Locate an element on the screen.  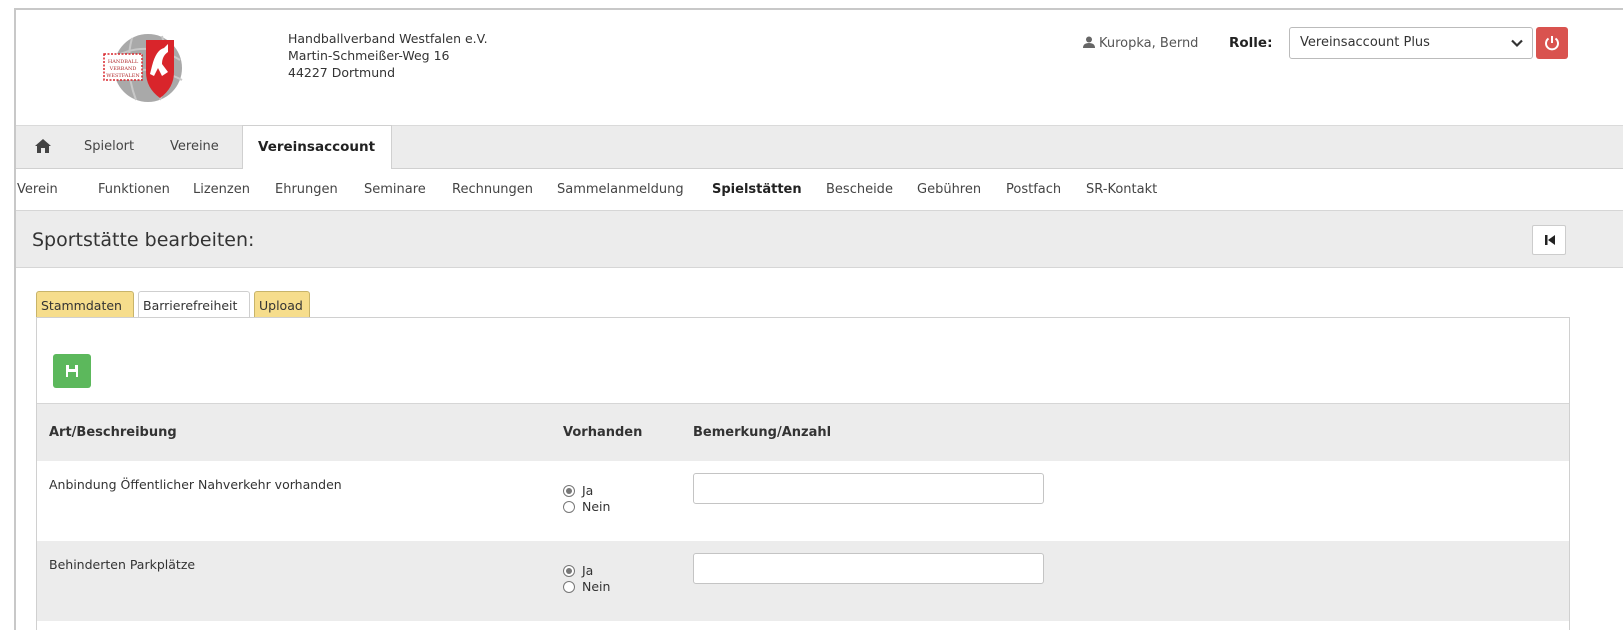
subnav-spielstaetten: Spielstätten is located at coordinates (757, 189).